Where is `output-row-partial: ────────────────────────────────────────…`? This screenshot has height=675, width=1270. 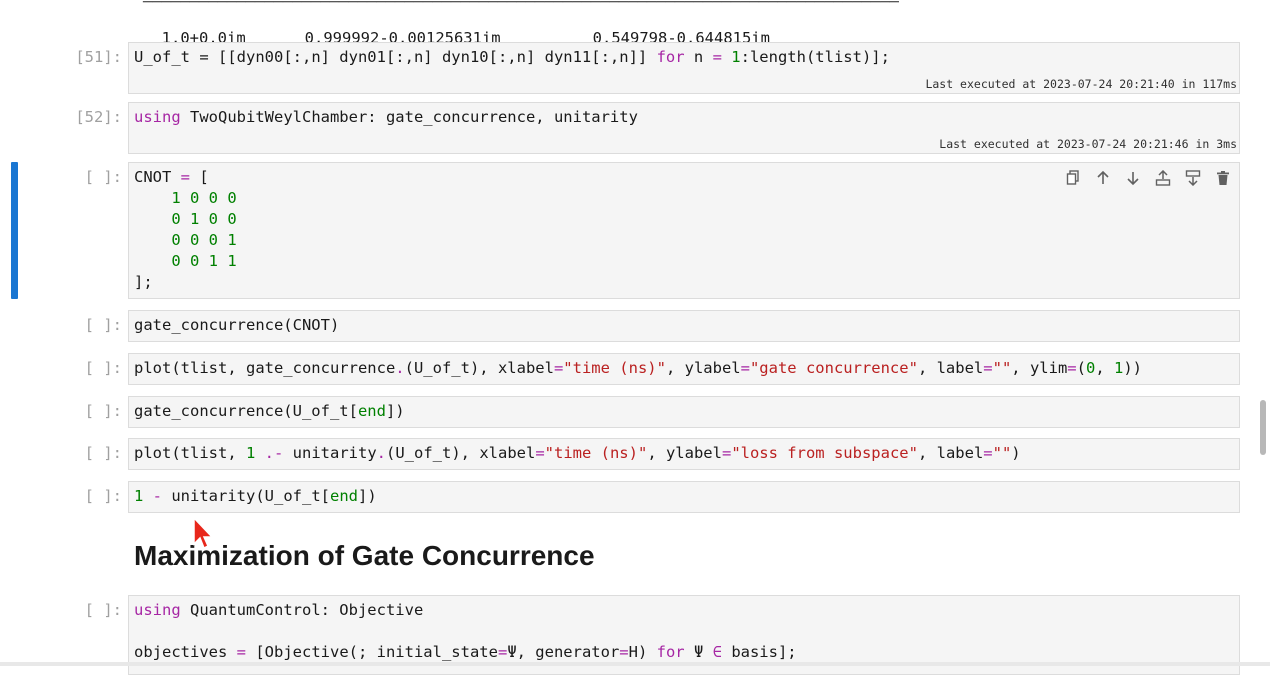 output-row-partial: ────────────────────────────────────────… is located at coordinates (521, 5).